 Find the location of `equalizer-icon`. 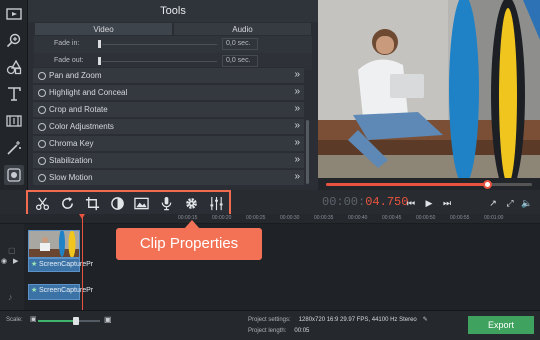

equalizer-icon is located at coordinates (216, 204).